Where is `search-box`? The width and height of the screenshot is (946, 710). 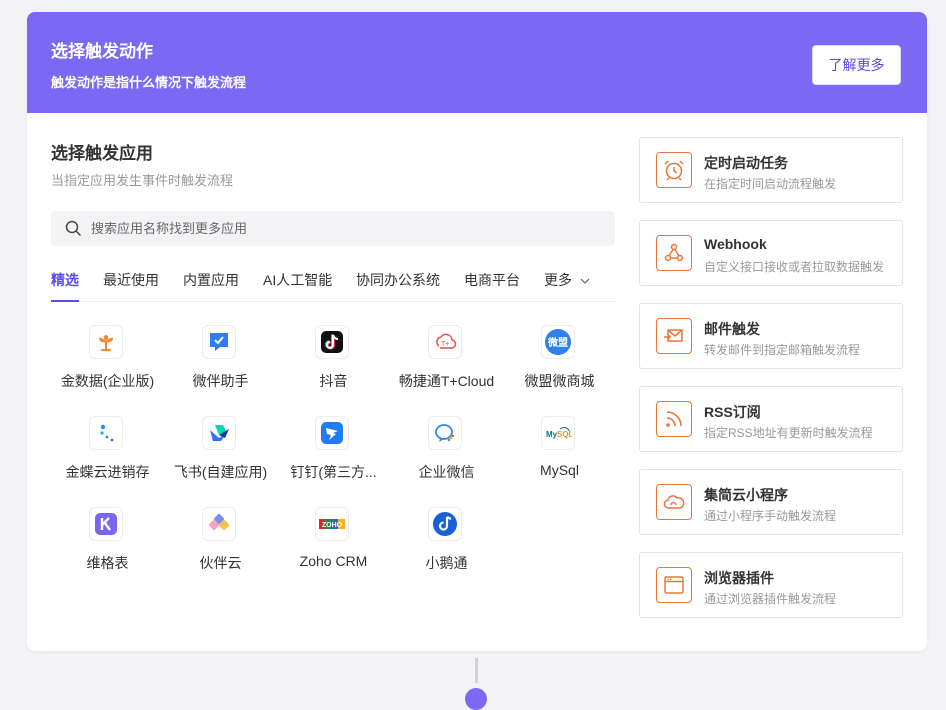
search-box is located at coordinates (333, 228).